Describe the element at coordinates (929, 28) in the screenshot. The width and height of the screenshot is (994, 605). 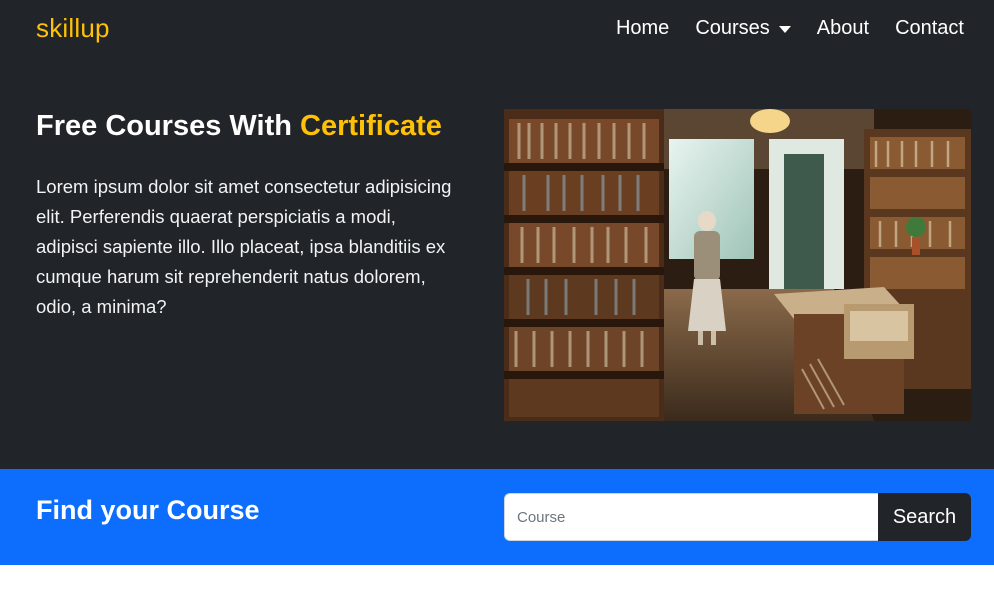
I see `nav-contact: Contact` at that location.